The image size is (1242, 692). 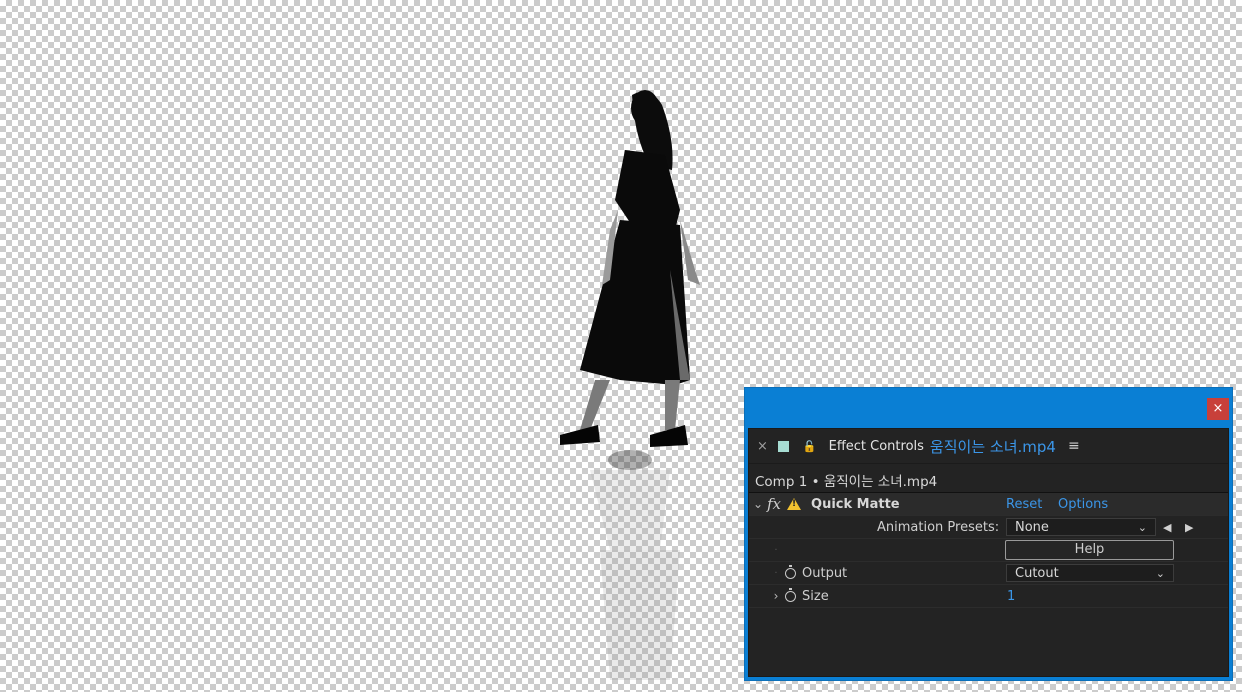 I want to click on warning-icon, so click(x=794, y=504).